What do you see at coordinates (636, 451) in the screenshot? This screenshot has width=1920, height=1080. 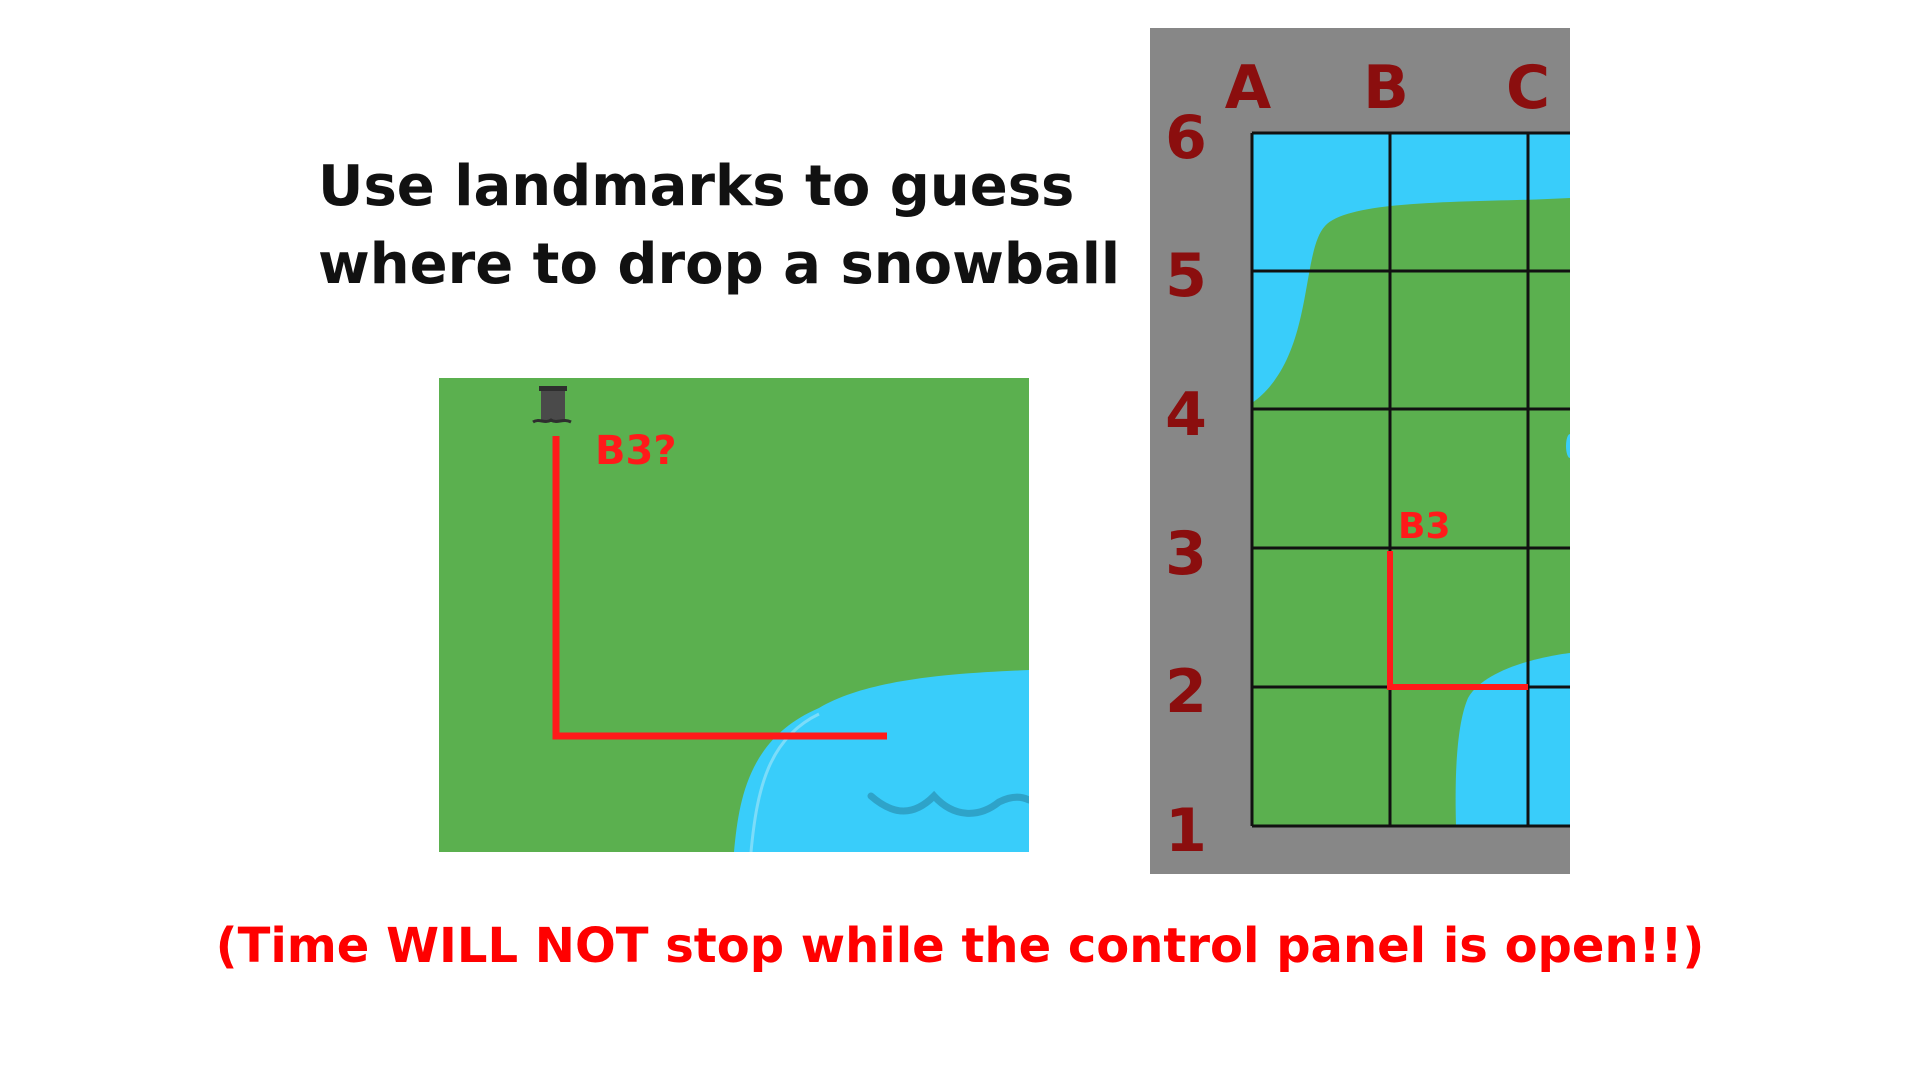 I see `guess-label: B3?` at bounding box center [636, 451].